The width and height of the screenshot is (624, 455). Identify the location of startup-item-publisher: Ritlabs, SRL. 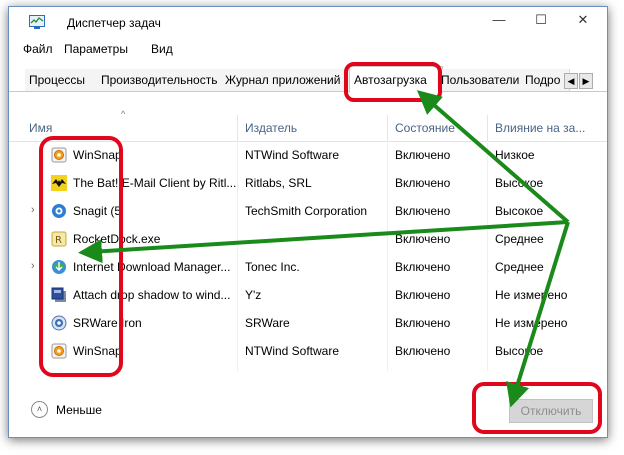
(278, 183).